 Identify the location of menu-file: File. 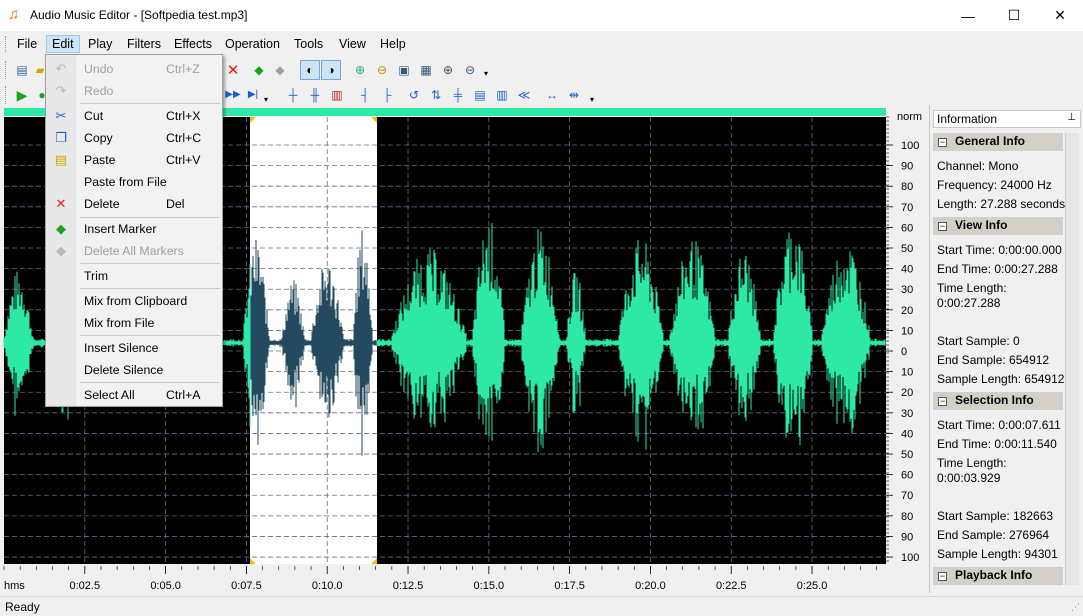
(27, 44).